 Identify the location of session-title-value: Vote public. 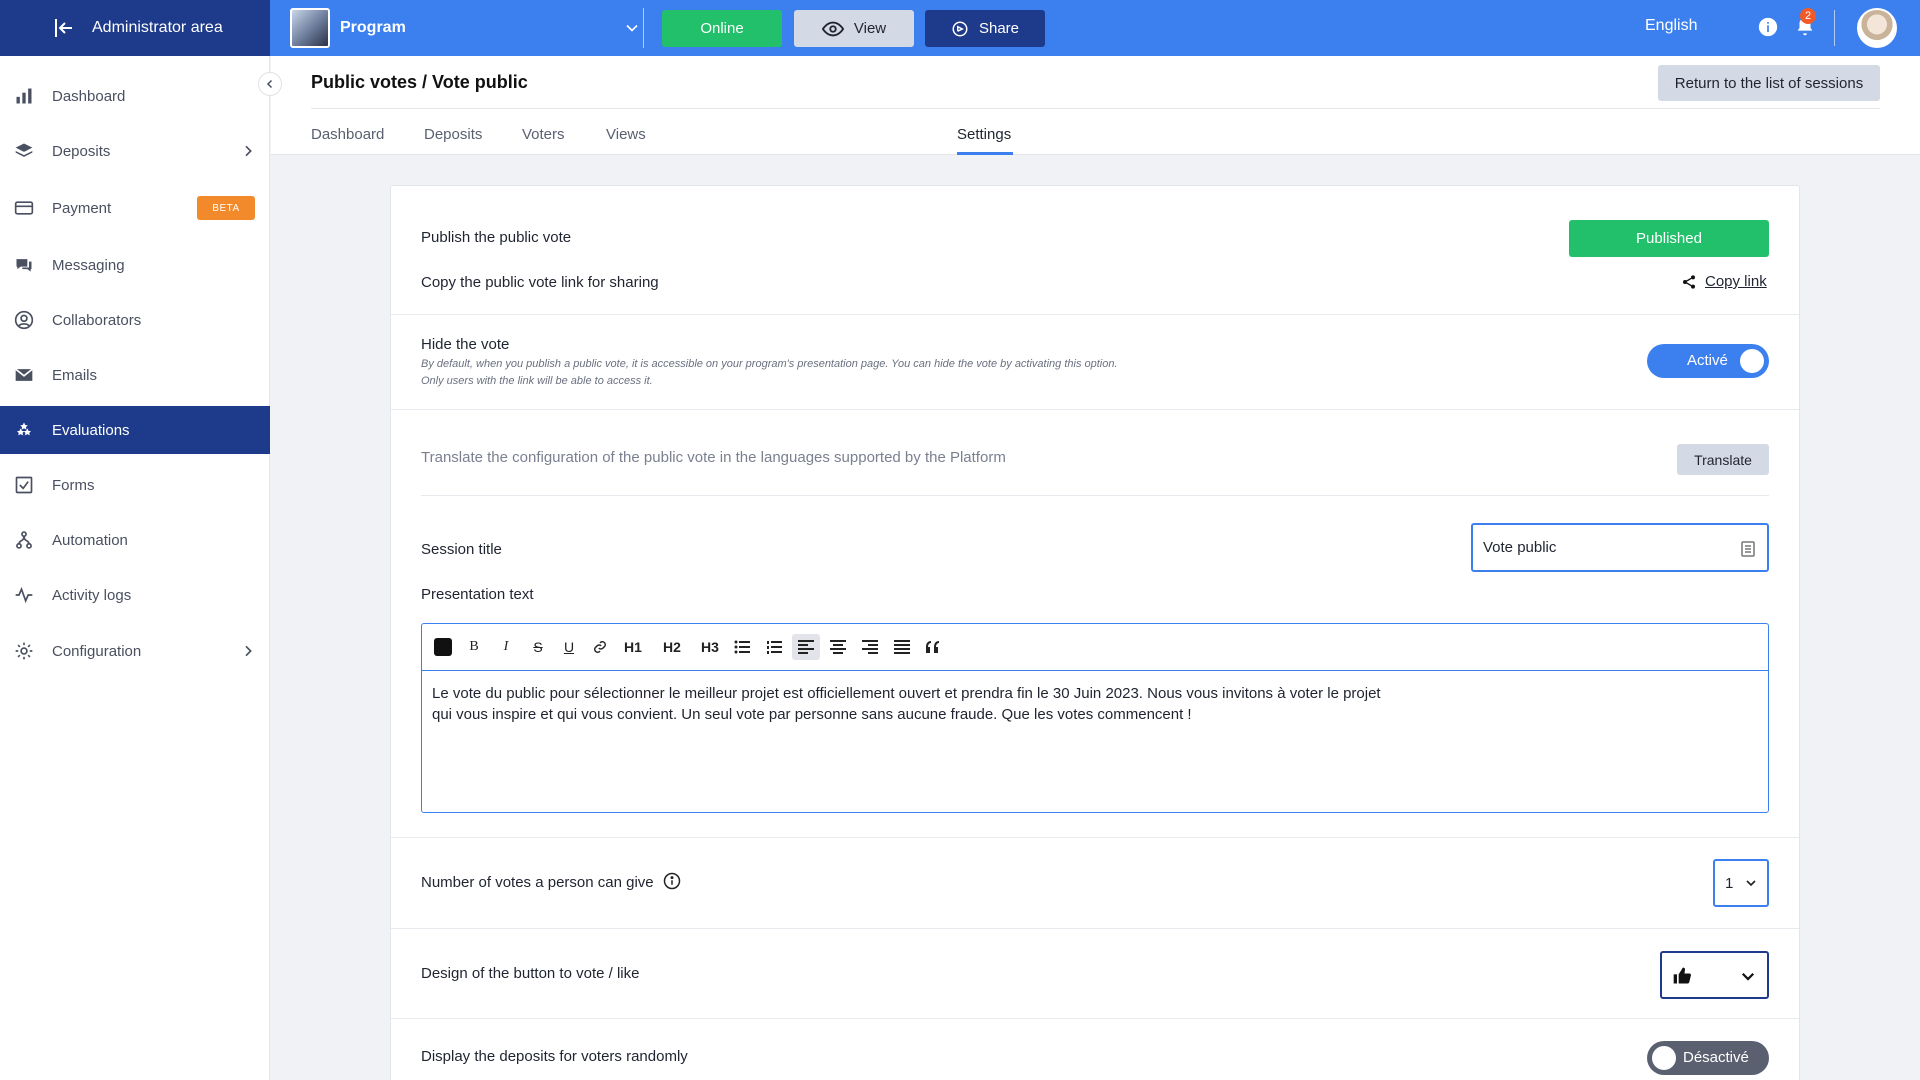
(1520, 547).